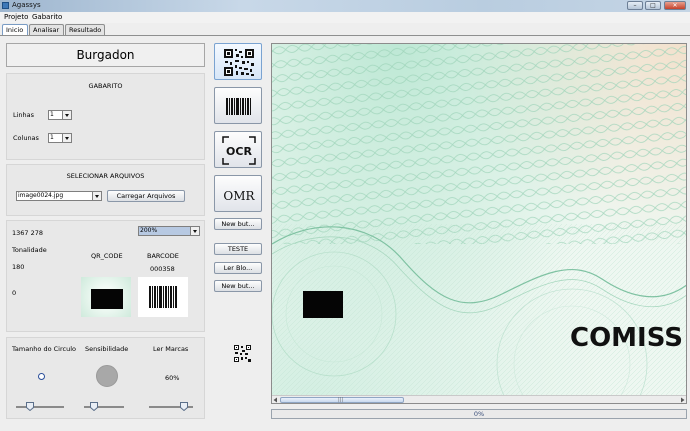 The width and height of the screenshot is (690, 431). I want to click on omr-label: OMR, so click(239, 196).